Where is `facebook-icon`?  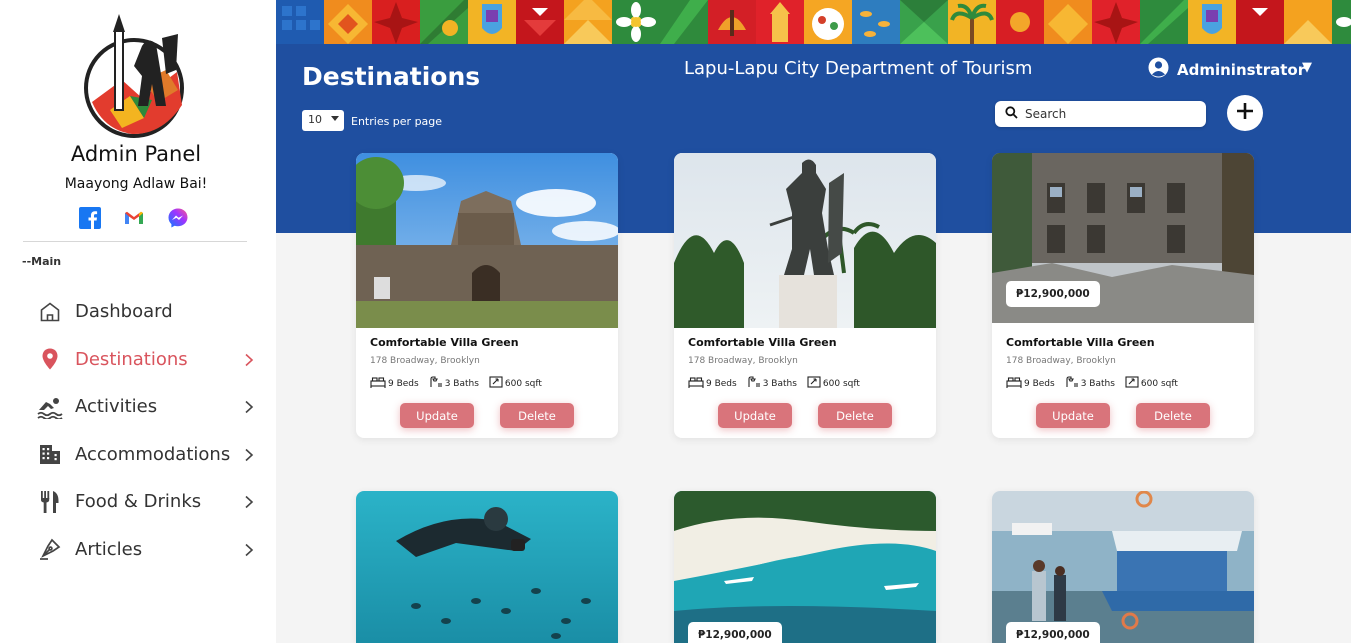
facebook-icon is located at coordinates (90, 218).